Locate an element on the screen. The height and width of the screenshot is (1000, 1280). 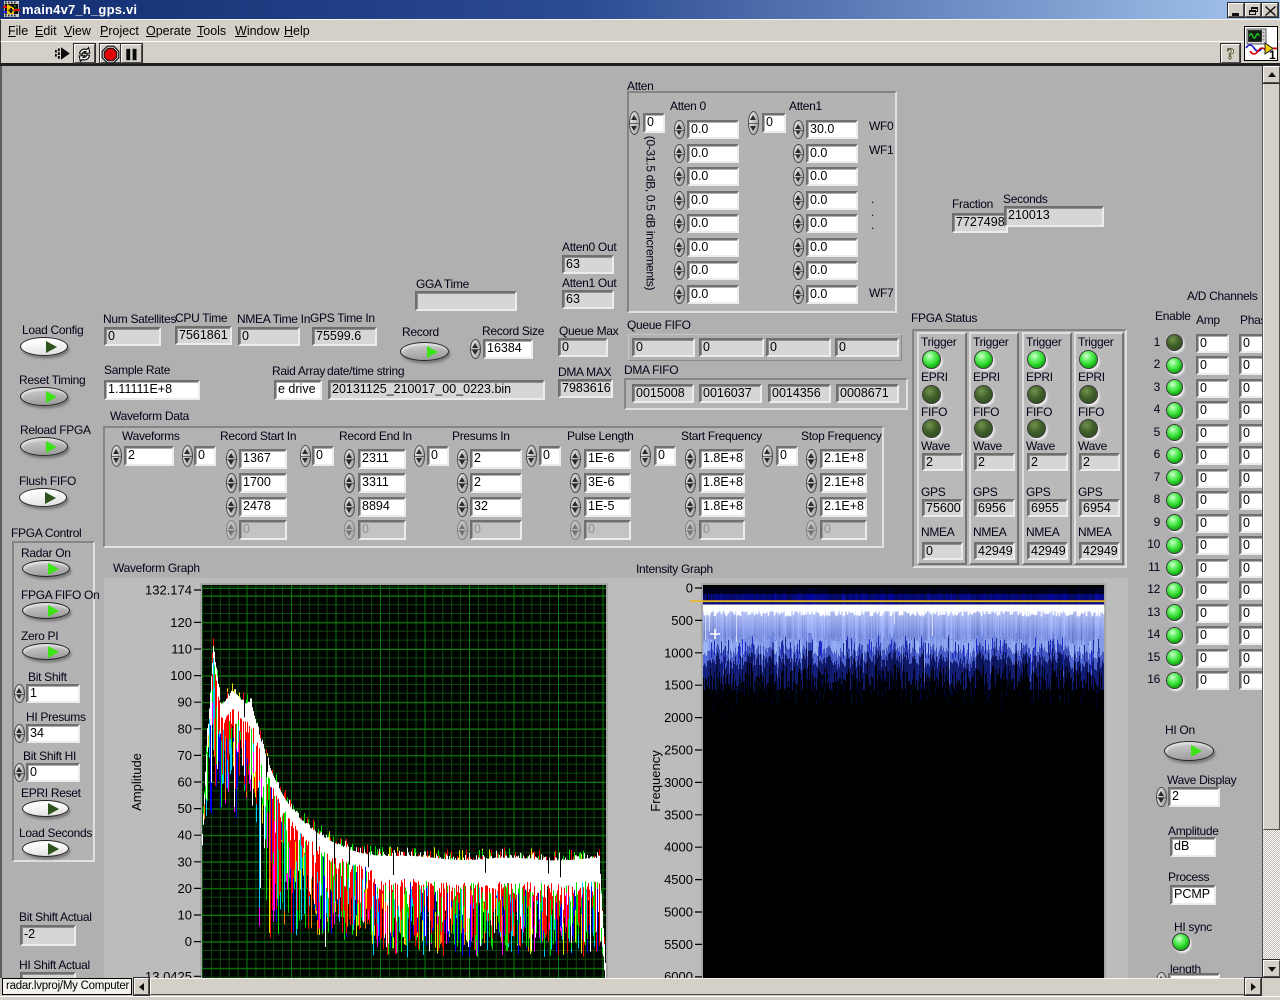
svg-text: 2500 is located at coordinates (678, 750).